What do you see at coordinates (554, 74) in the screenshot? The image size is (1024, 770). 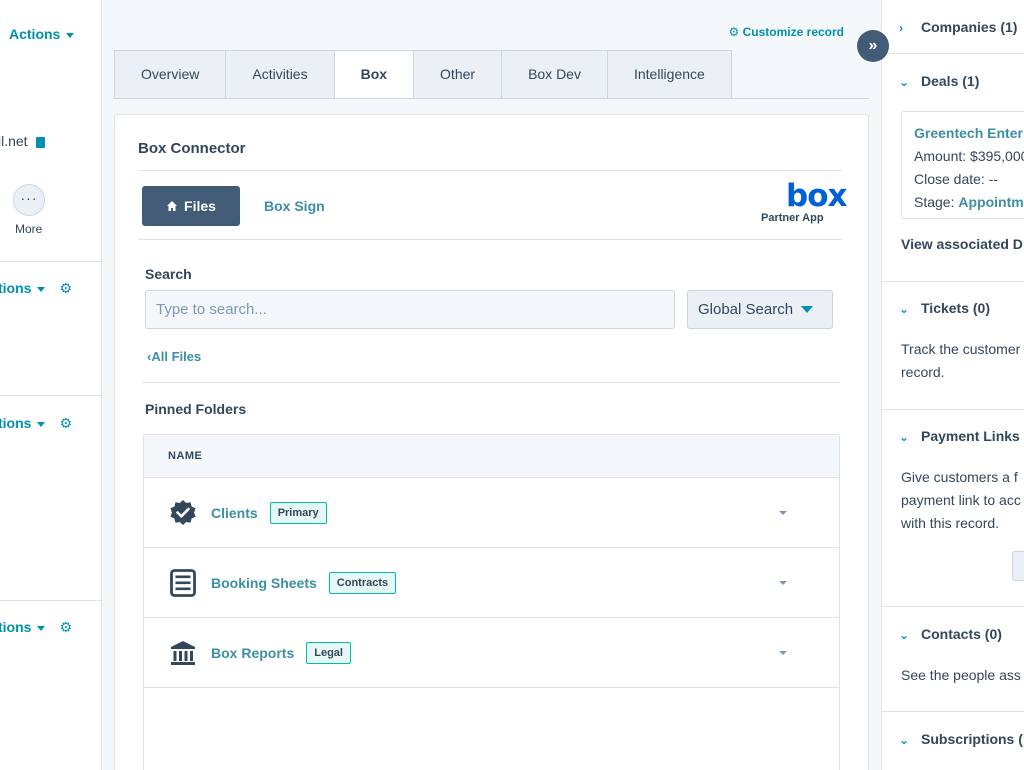 I see `tab-box-dev: Box Dev` at bounding box center [554, 74].